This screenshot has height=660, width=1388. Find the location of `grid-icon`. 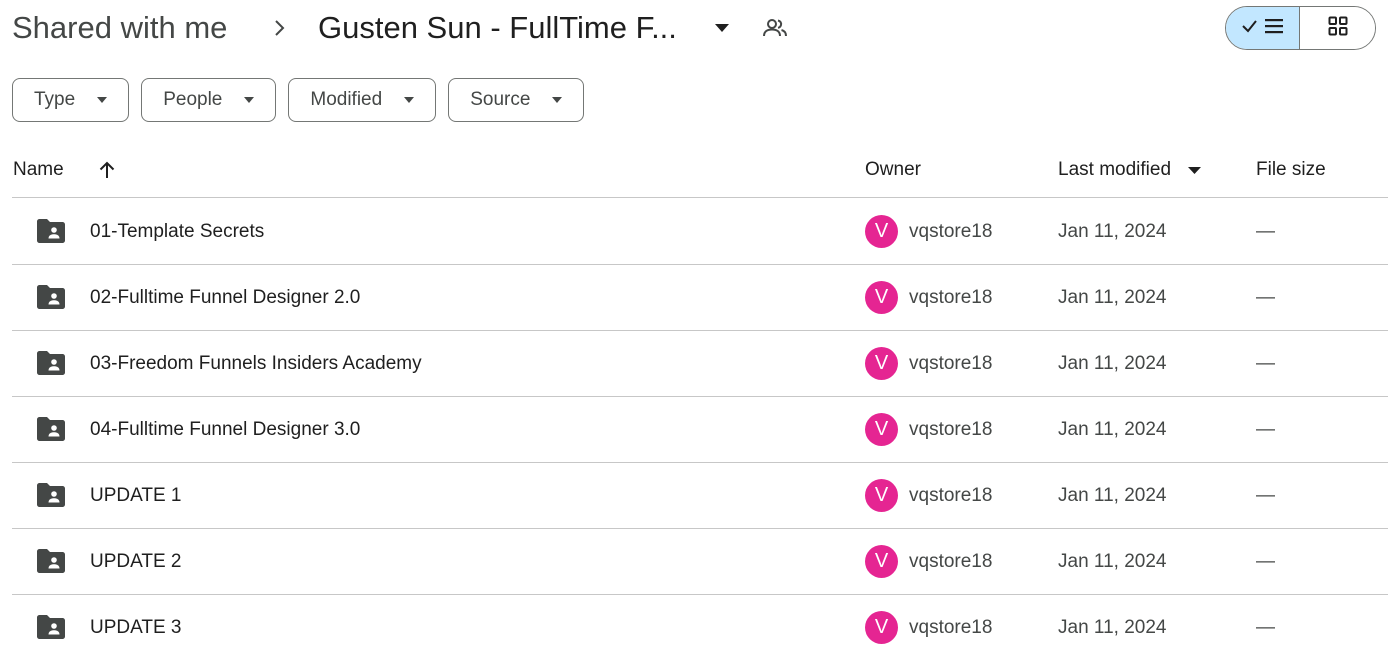

grid-icon is located at coordinates (1338, 28).